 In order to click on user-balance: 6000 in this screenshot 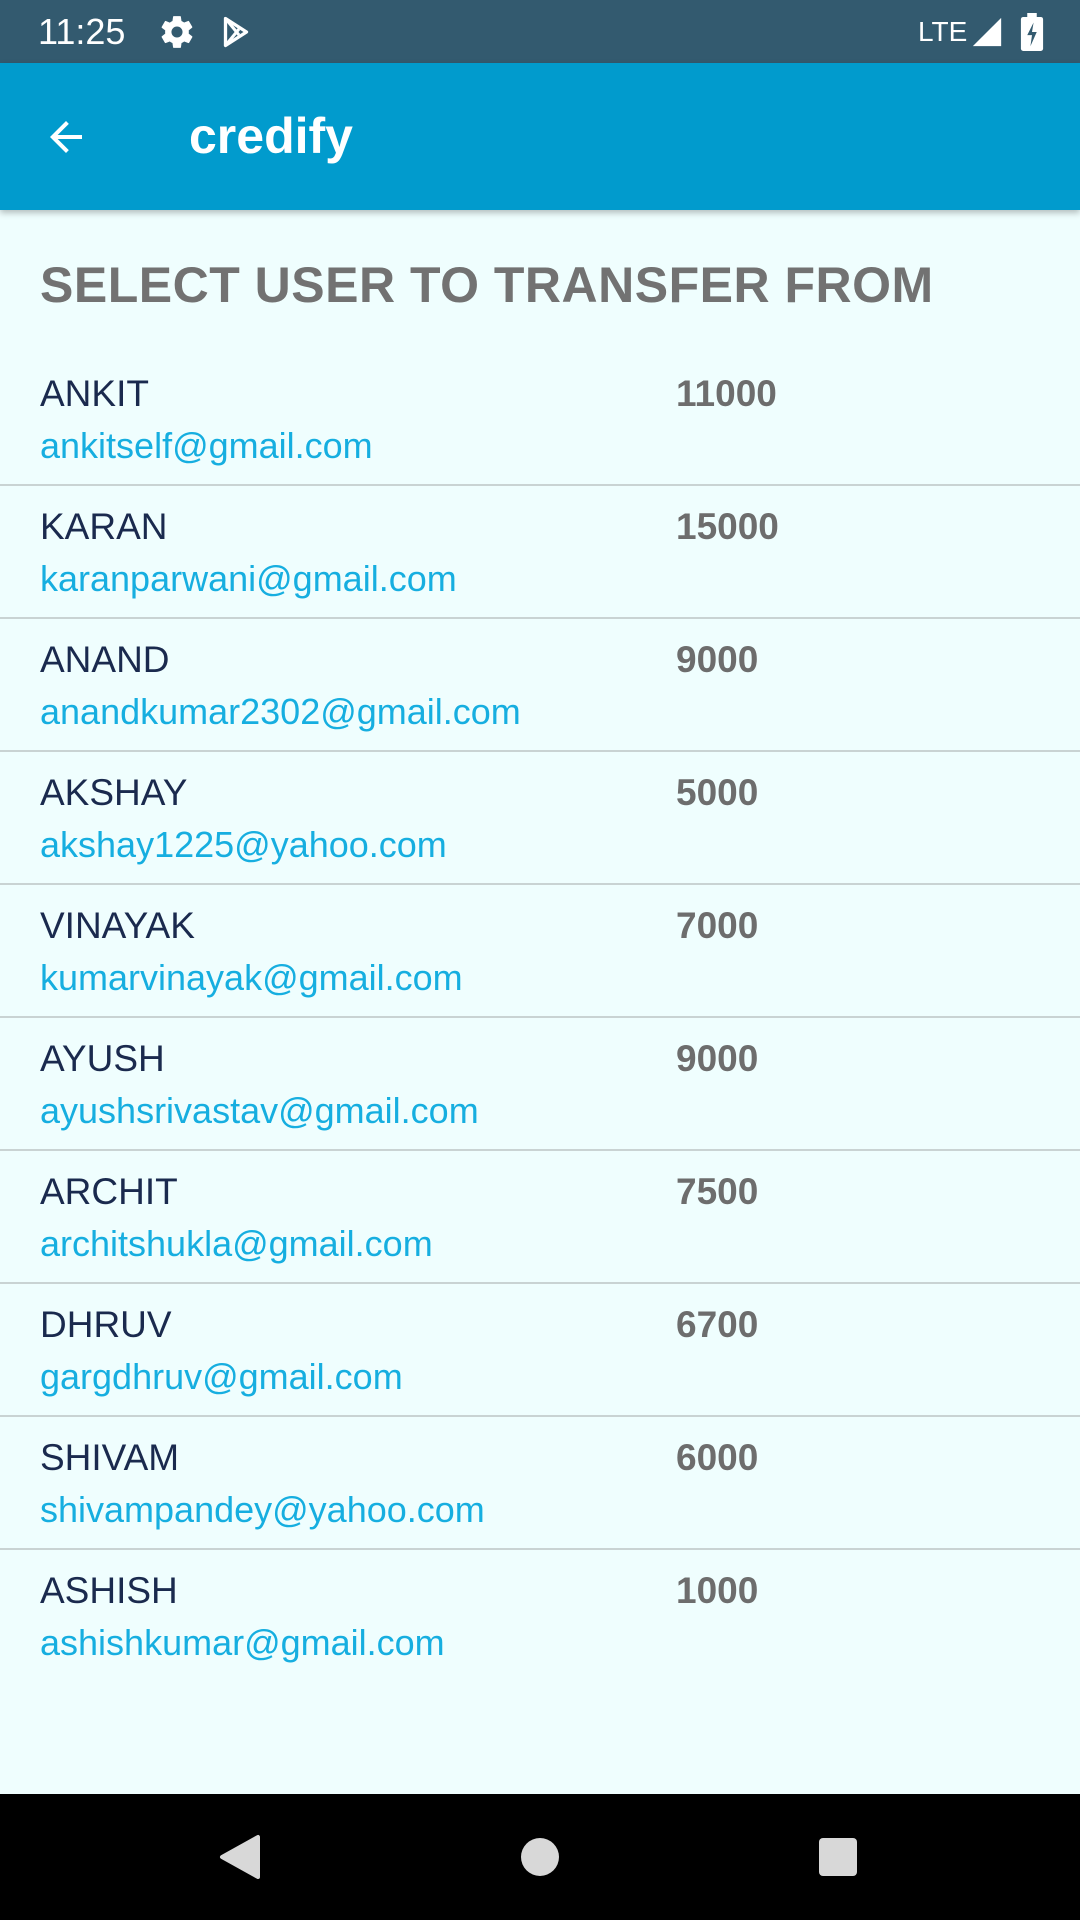, I will do `click(717, 1457)`.